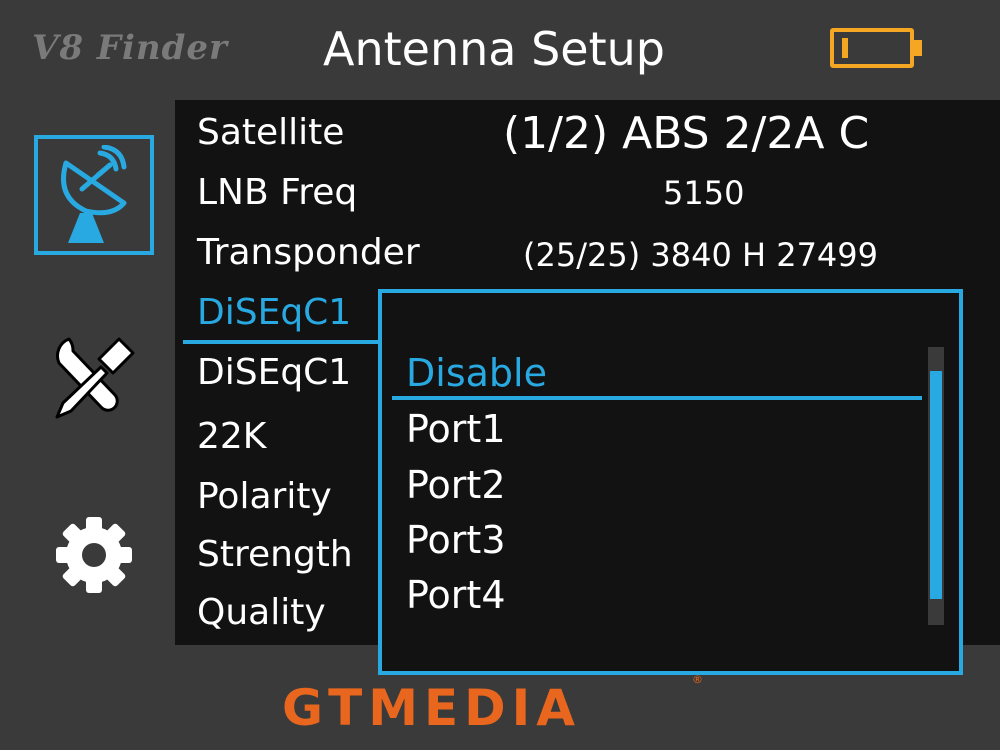  Describe the element at coordinates (657, 398) in the screenshot. I see `option-selection-line` at that location.